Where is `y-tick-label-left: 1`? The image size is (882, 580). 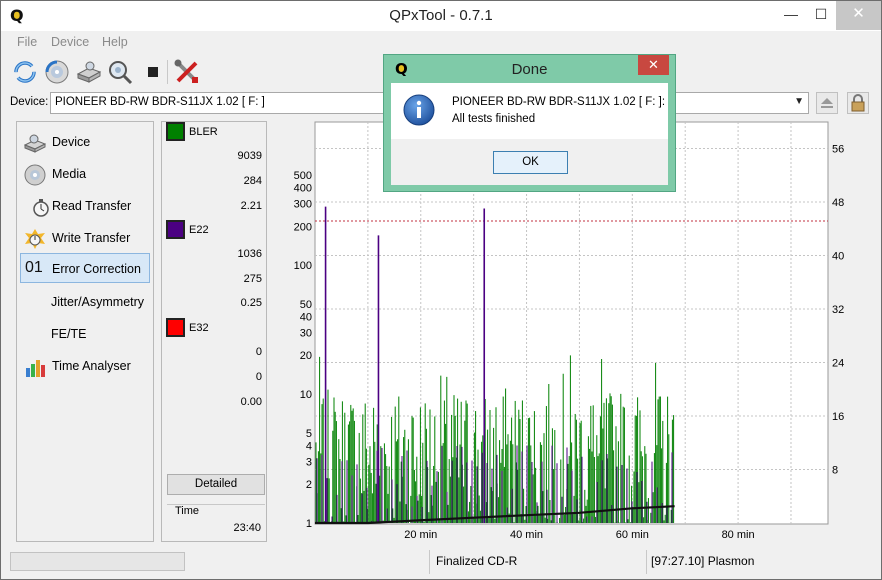 y-tick-label-left: 1 is located at coordinates (309, 524).